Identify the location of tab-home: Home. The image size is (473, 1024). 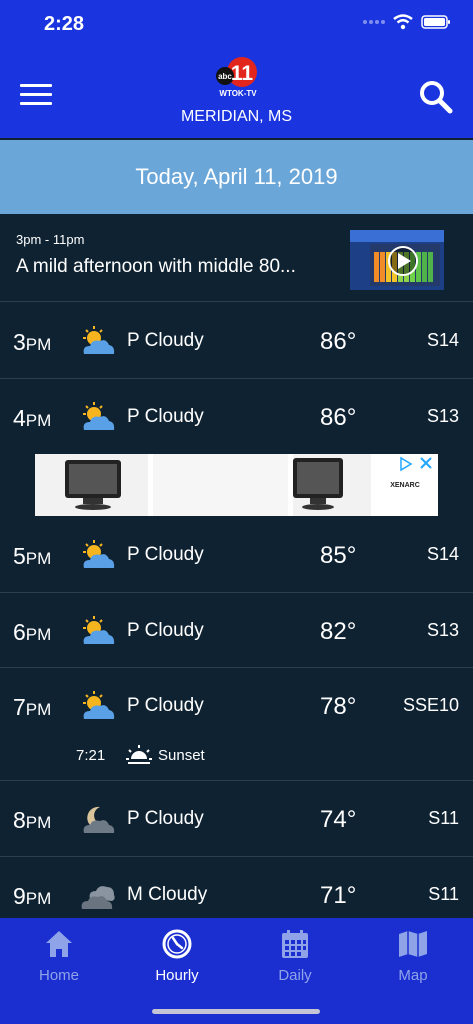
(59, 956).